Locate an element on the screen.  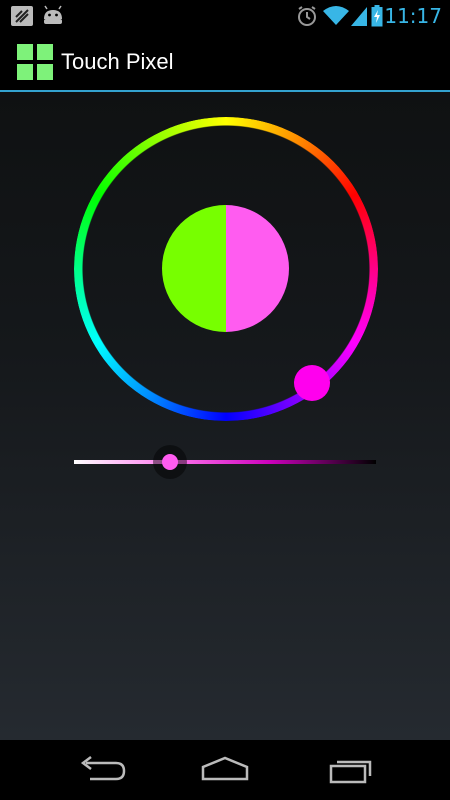
color-preview is located at coordinates (225, 268).